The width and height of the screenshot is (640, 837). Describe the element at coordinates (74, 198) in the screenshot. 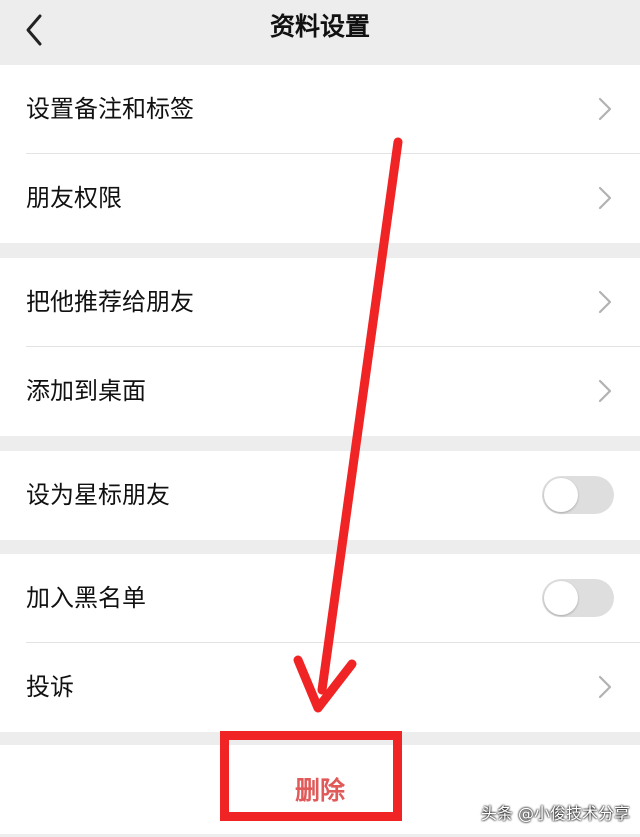

I see `row-label: 朋友权限` at that location.